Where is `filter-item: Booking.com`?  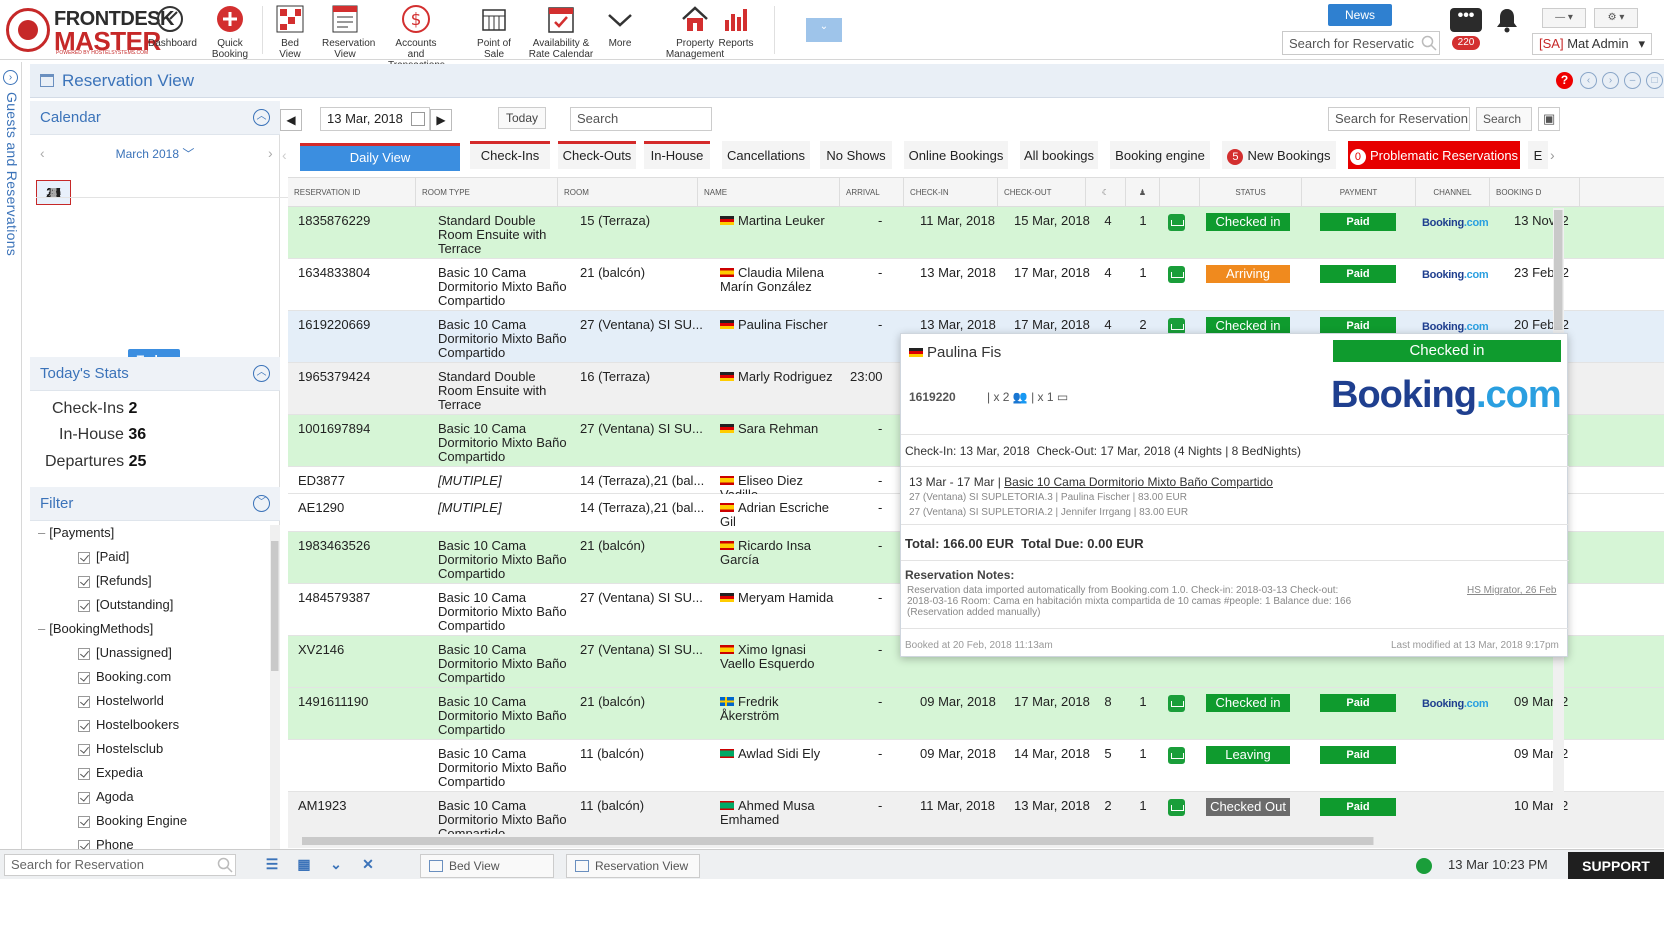 filter-item: Booking.com is located at coordinates (149, 677).